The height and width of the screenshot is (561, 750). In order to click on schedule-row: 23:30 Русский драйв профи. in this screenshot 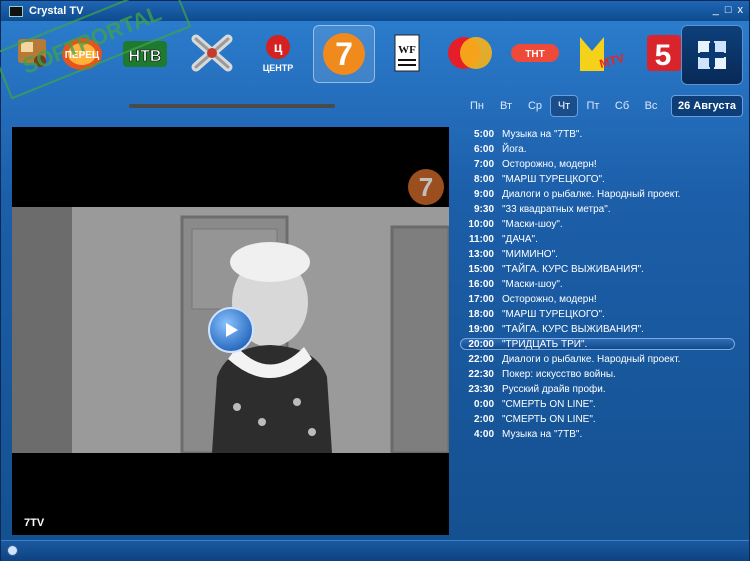, I will do `click(598, 389)`.